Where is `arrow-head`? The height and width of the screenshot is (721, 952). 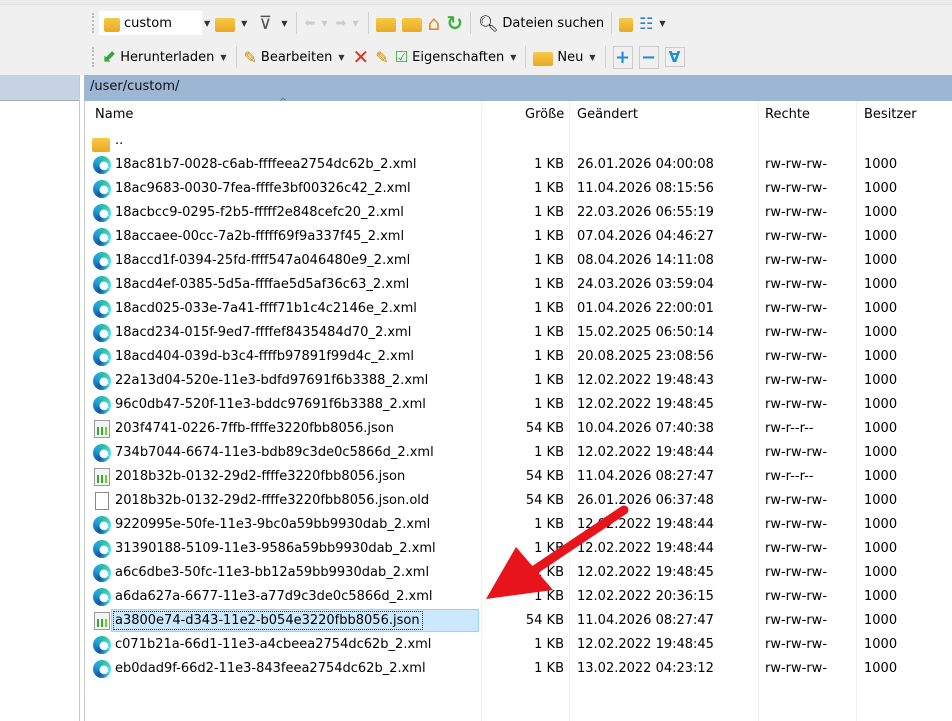
arrow-head is located at coordinates (519, 573).